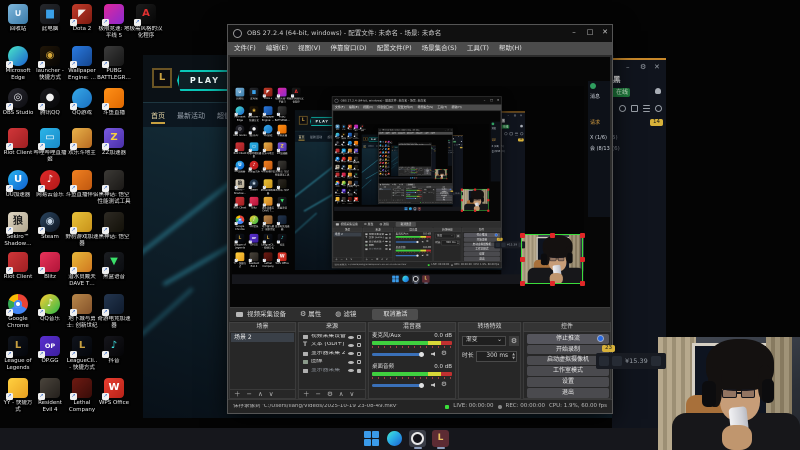  Describe the element at coordinates (382, 259) in the screenshot. I see `sources-toolbar-icon: ∧` at that location.